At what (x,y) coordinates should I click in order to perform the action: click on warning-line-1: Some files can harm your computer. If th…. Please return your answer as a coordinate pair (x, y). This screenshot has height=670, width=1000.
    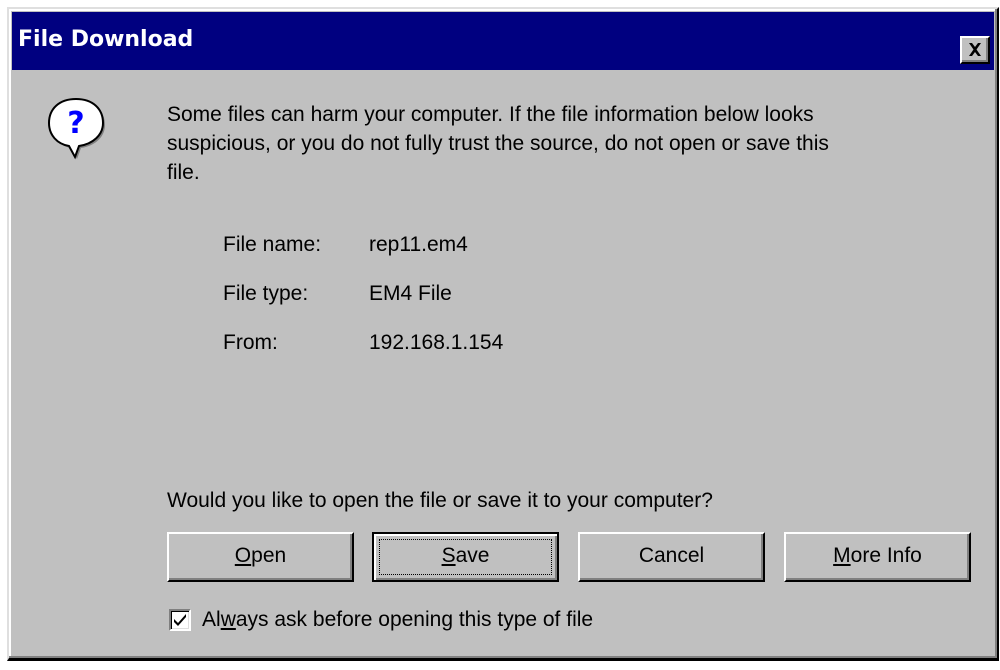
    Looking at the image, I should click on (490, 114).